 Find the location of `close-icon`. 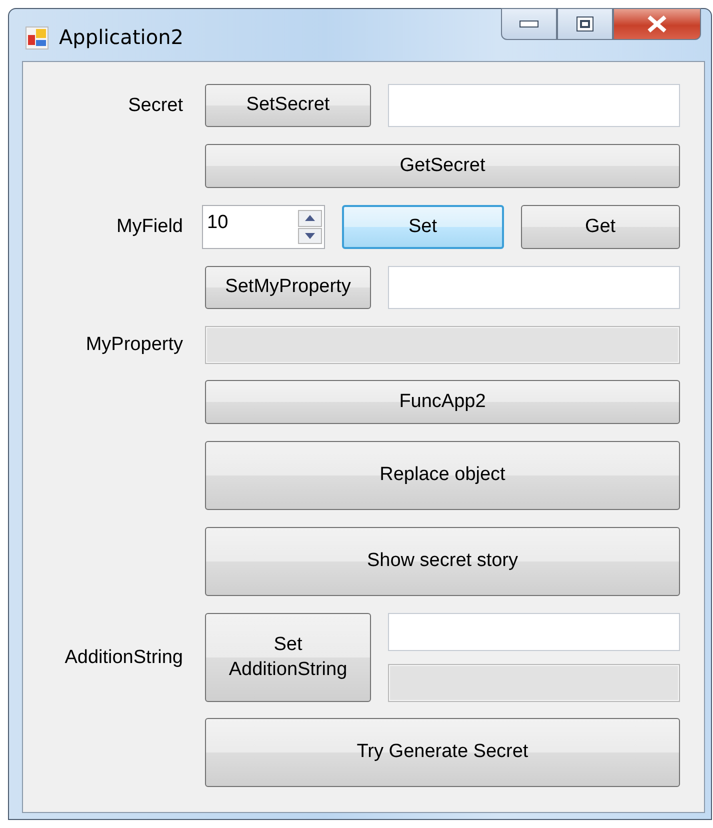

close-icon is located at coordinates (657, 24).